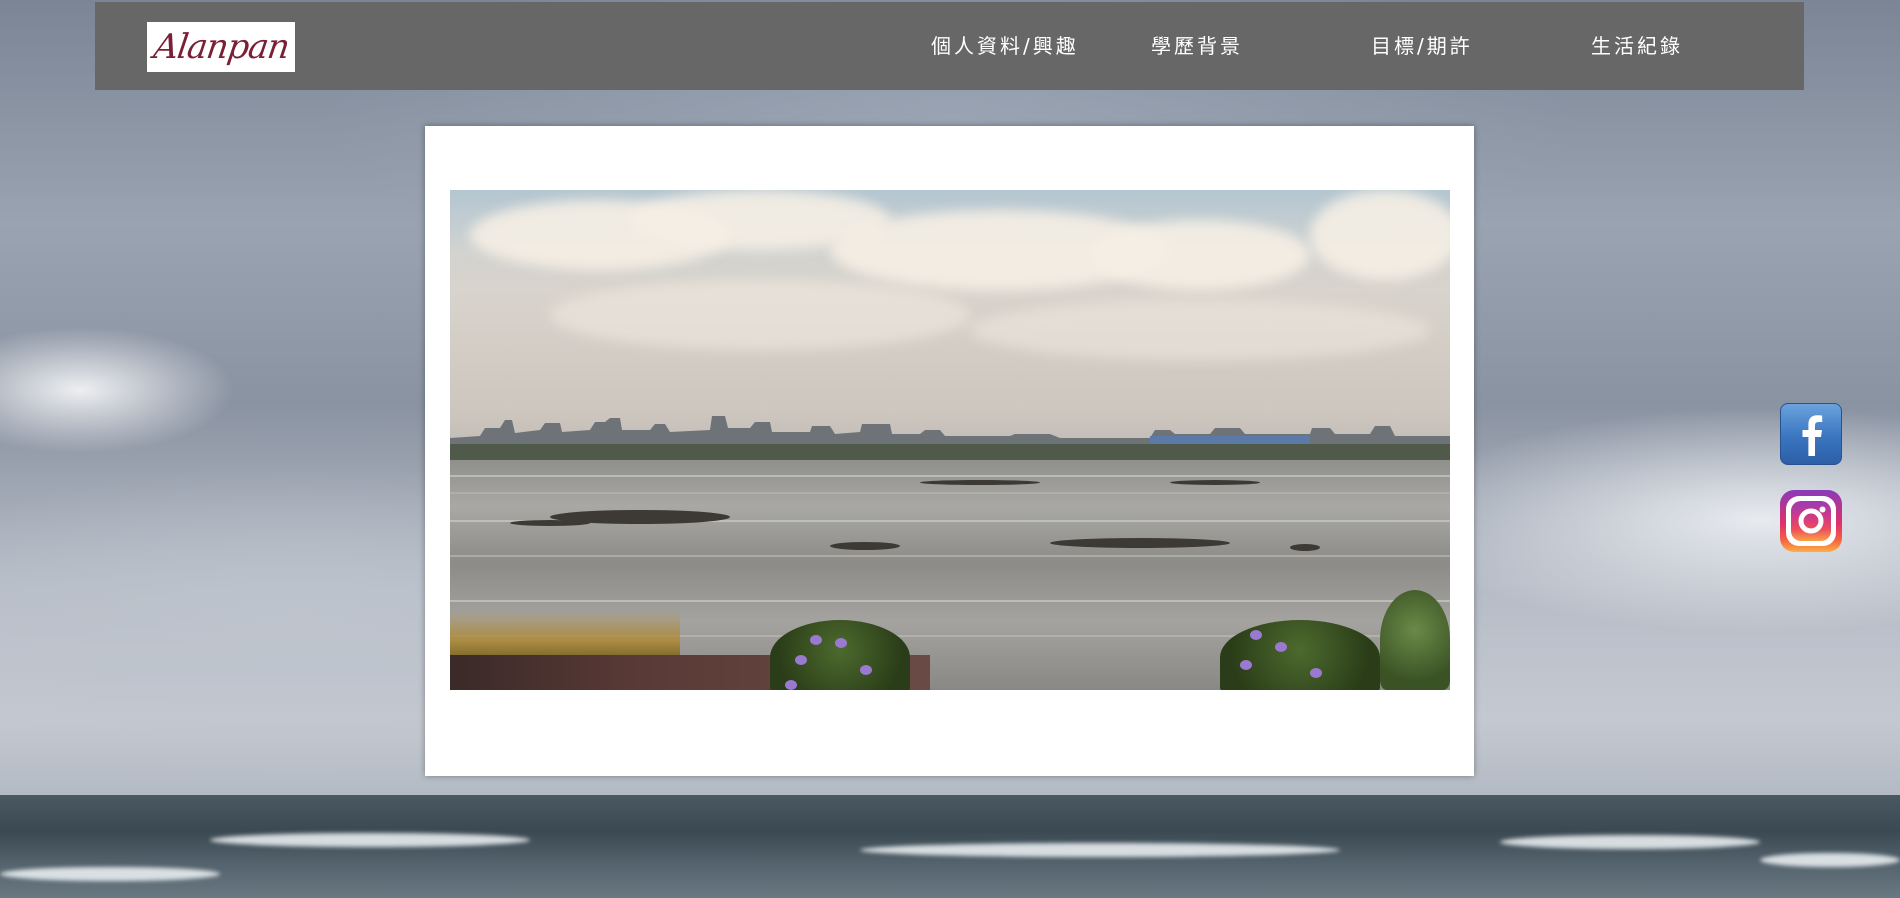 The width and height of the screenshot is (1900, 898). Describe the element at coordinates (1415, 640) in the screenshot. I see `grass-tuft` at that location.